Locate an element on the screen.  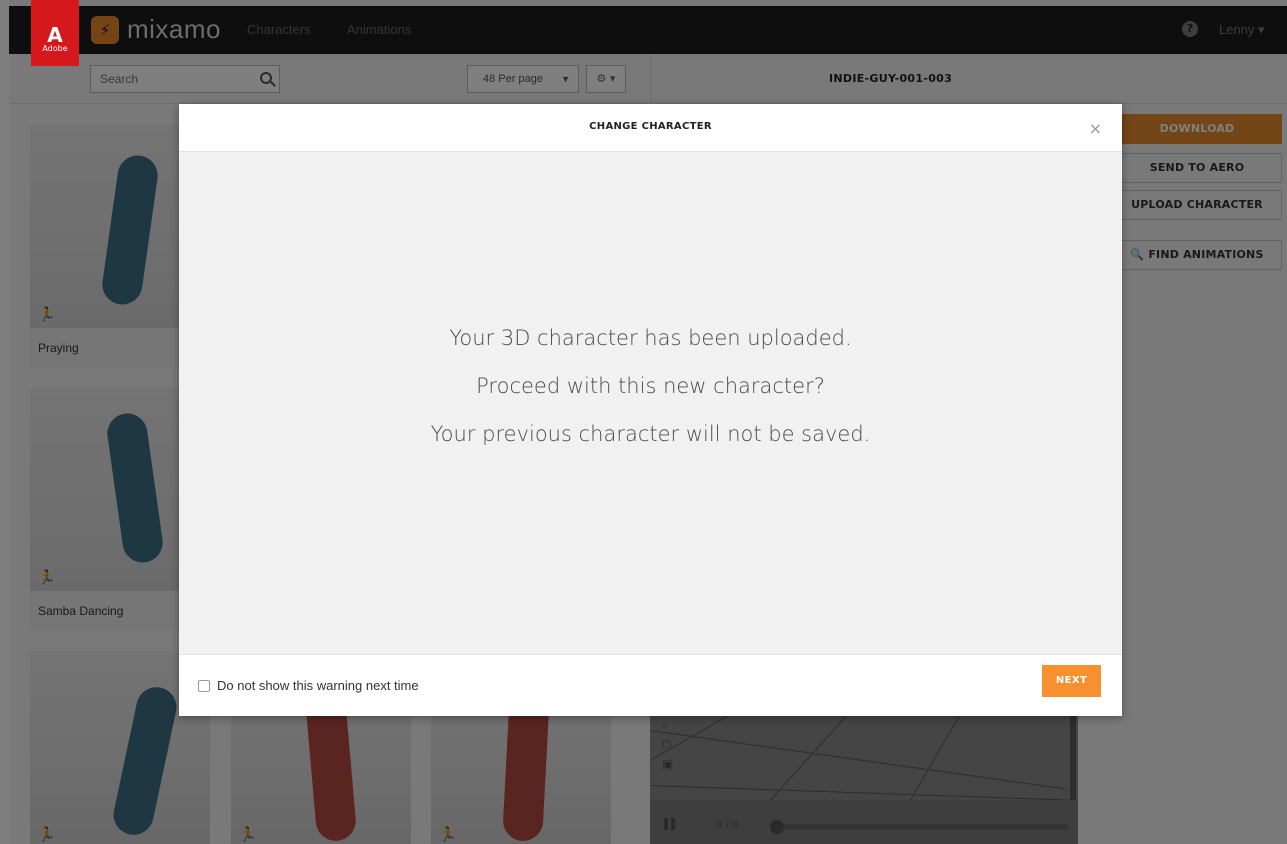
checkbox-label: Do not show this warning next time is located at coordinates (318, 685).